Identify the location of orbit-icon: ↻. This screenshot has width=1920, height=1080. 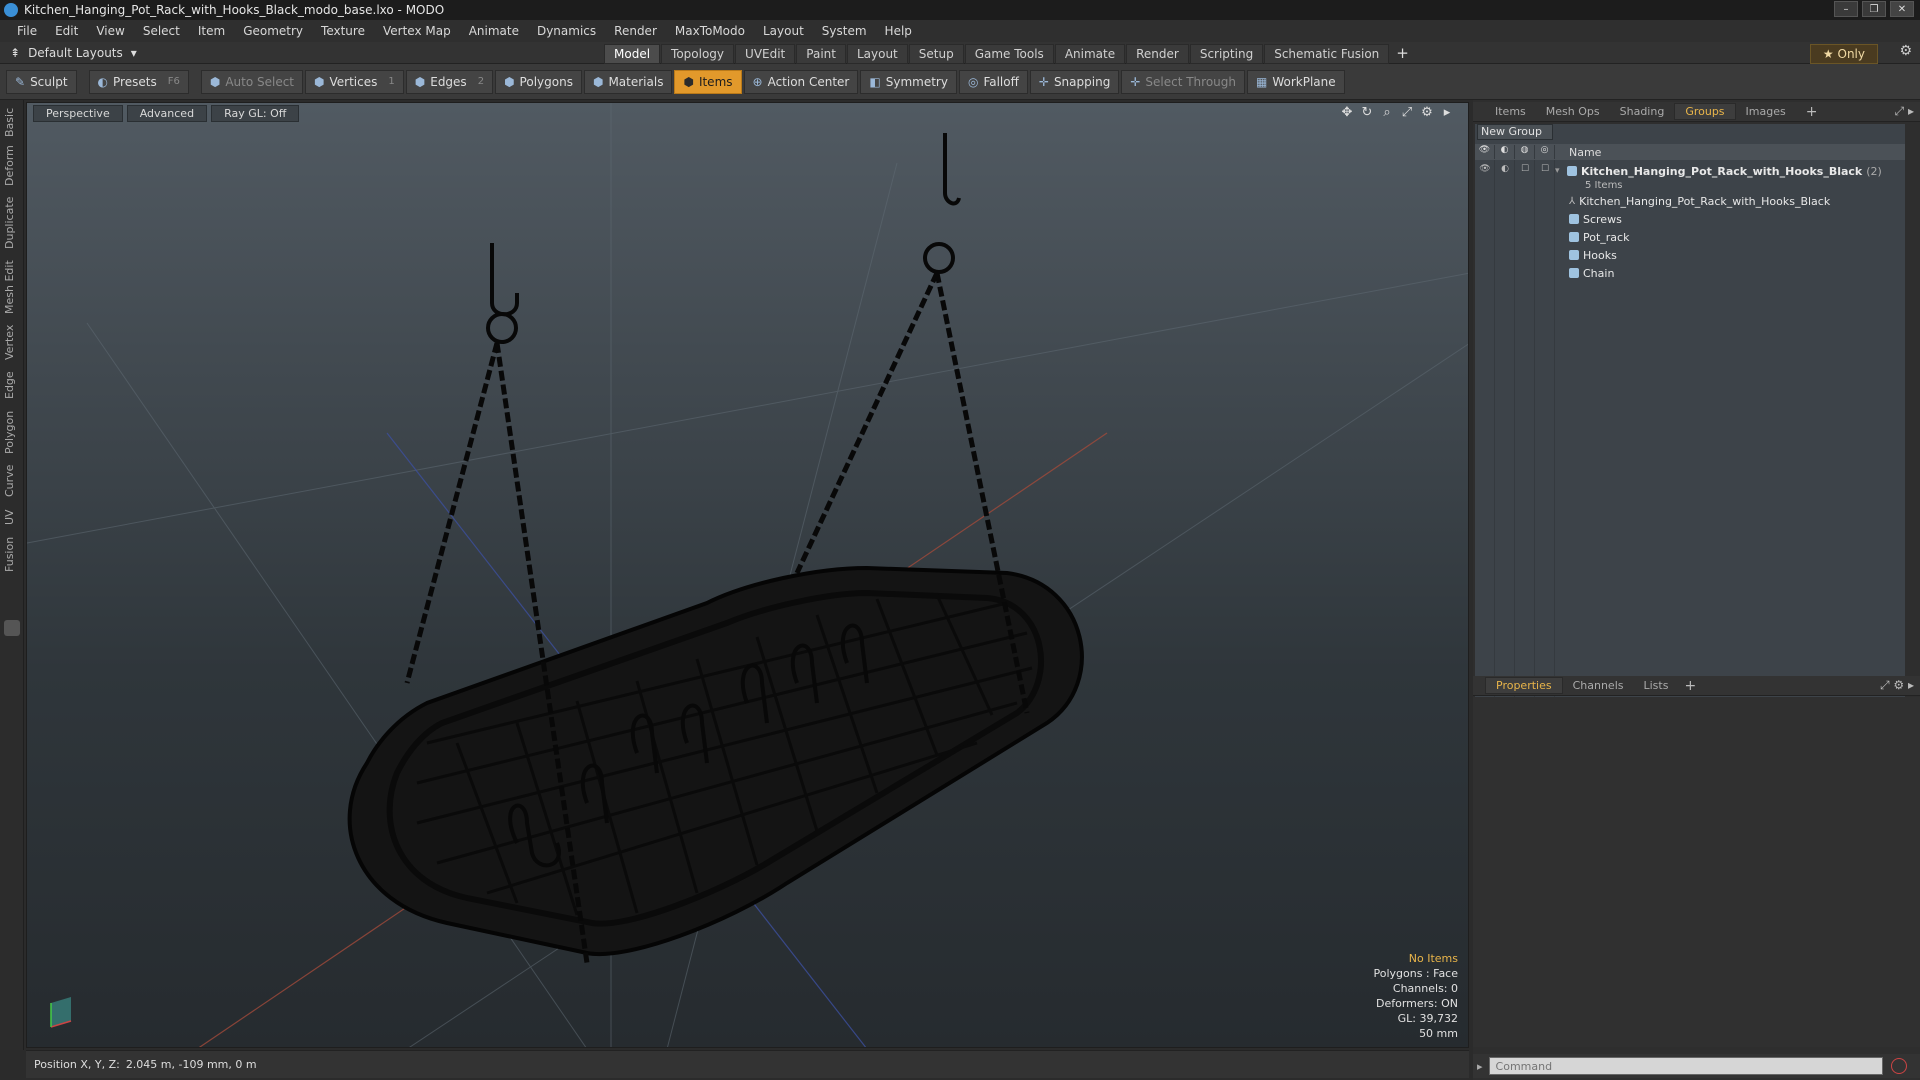
(1367, 112).